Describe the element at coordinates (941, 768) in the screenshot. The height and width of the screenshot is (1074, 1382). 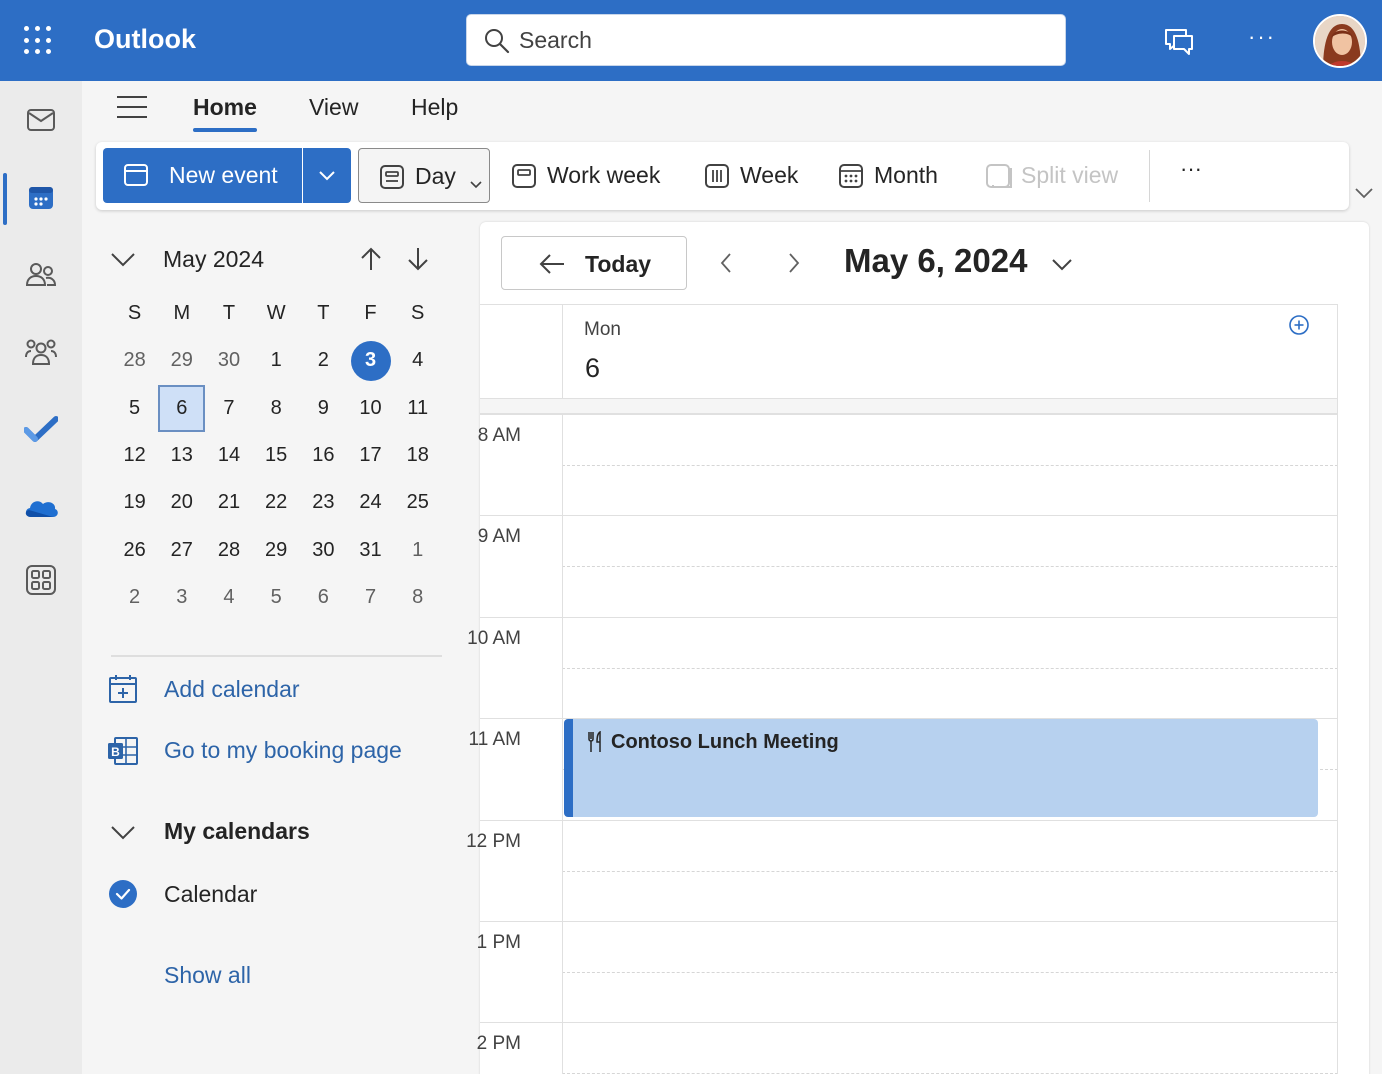
I see `calendar-event: Contoso Lunch Meeting` at that location.